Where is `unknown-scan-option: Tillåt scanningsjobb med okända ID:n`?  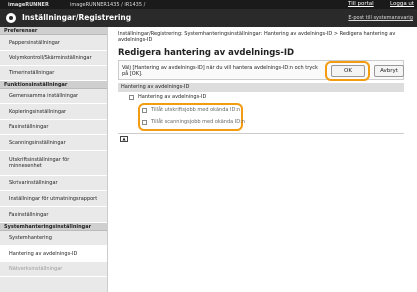 unknown-scan-option: Tillåt scanningsjobb med okända ID:n is located at coordinates (193, 122).